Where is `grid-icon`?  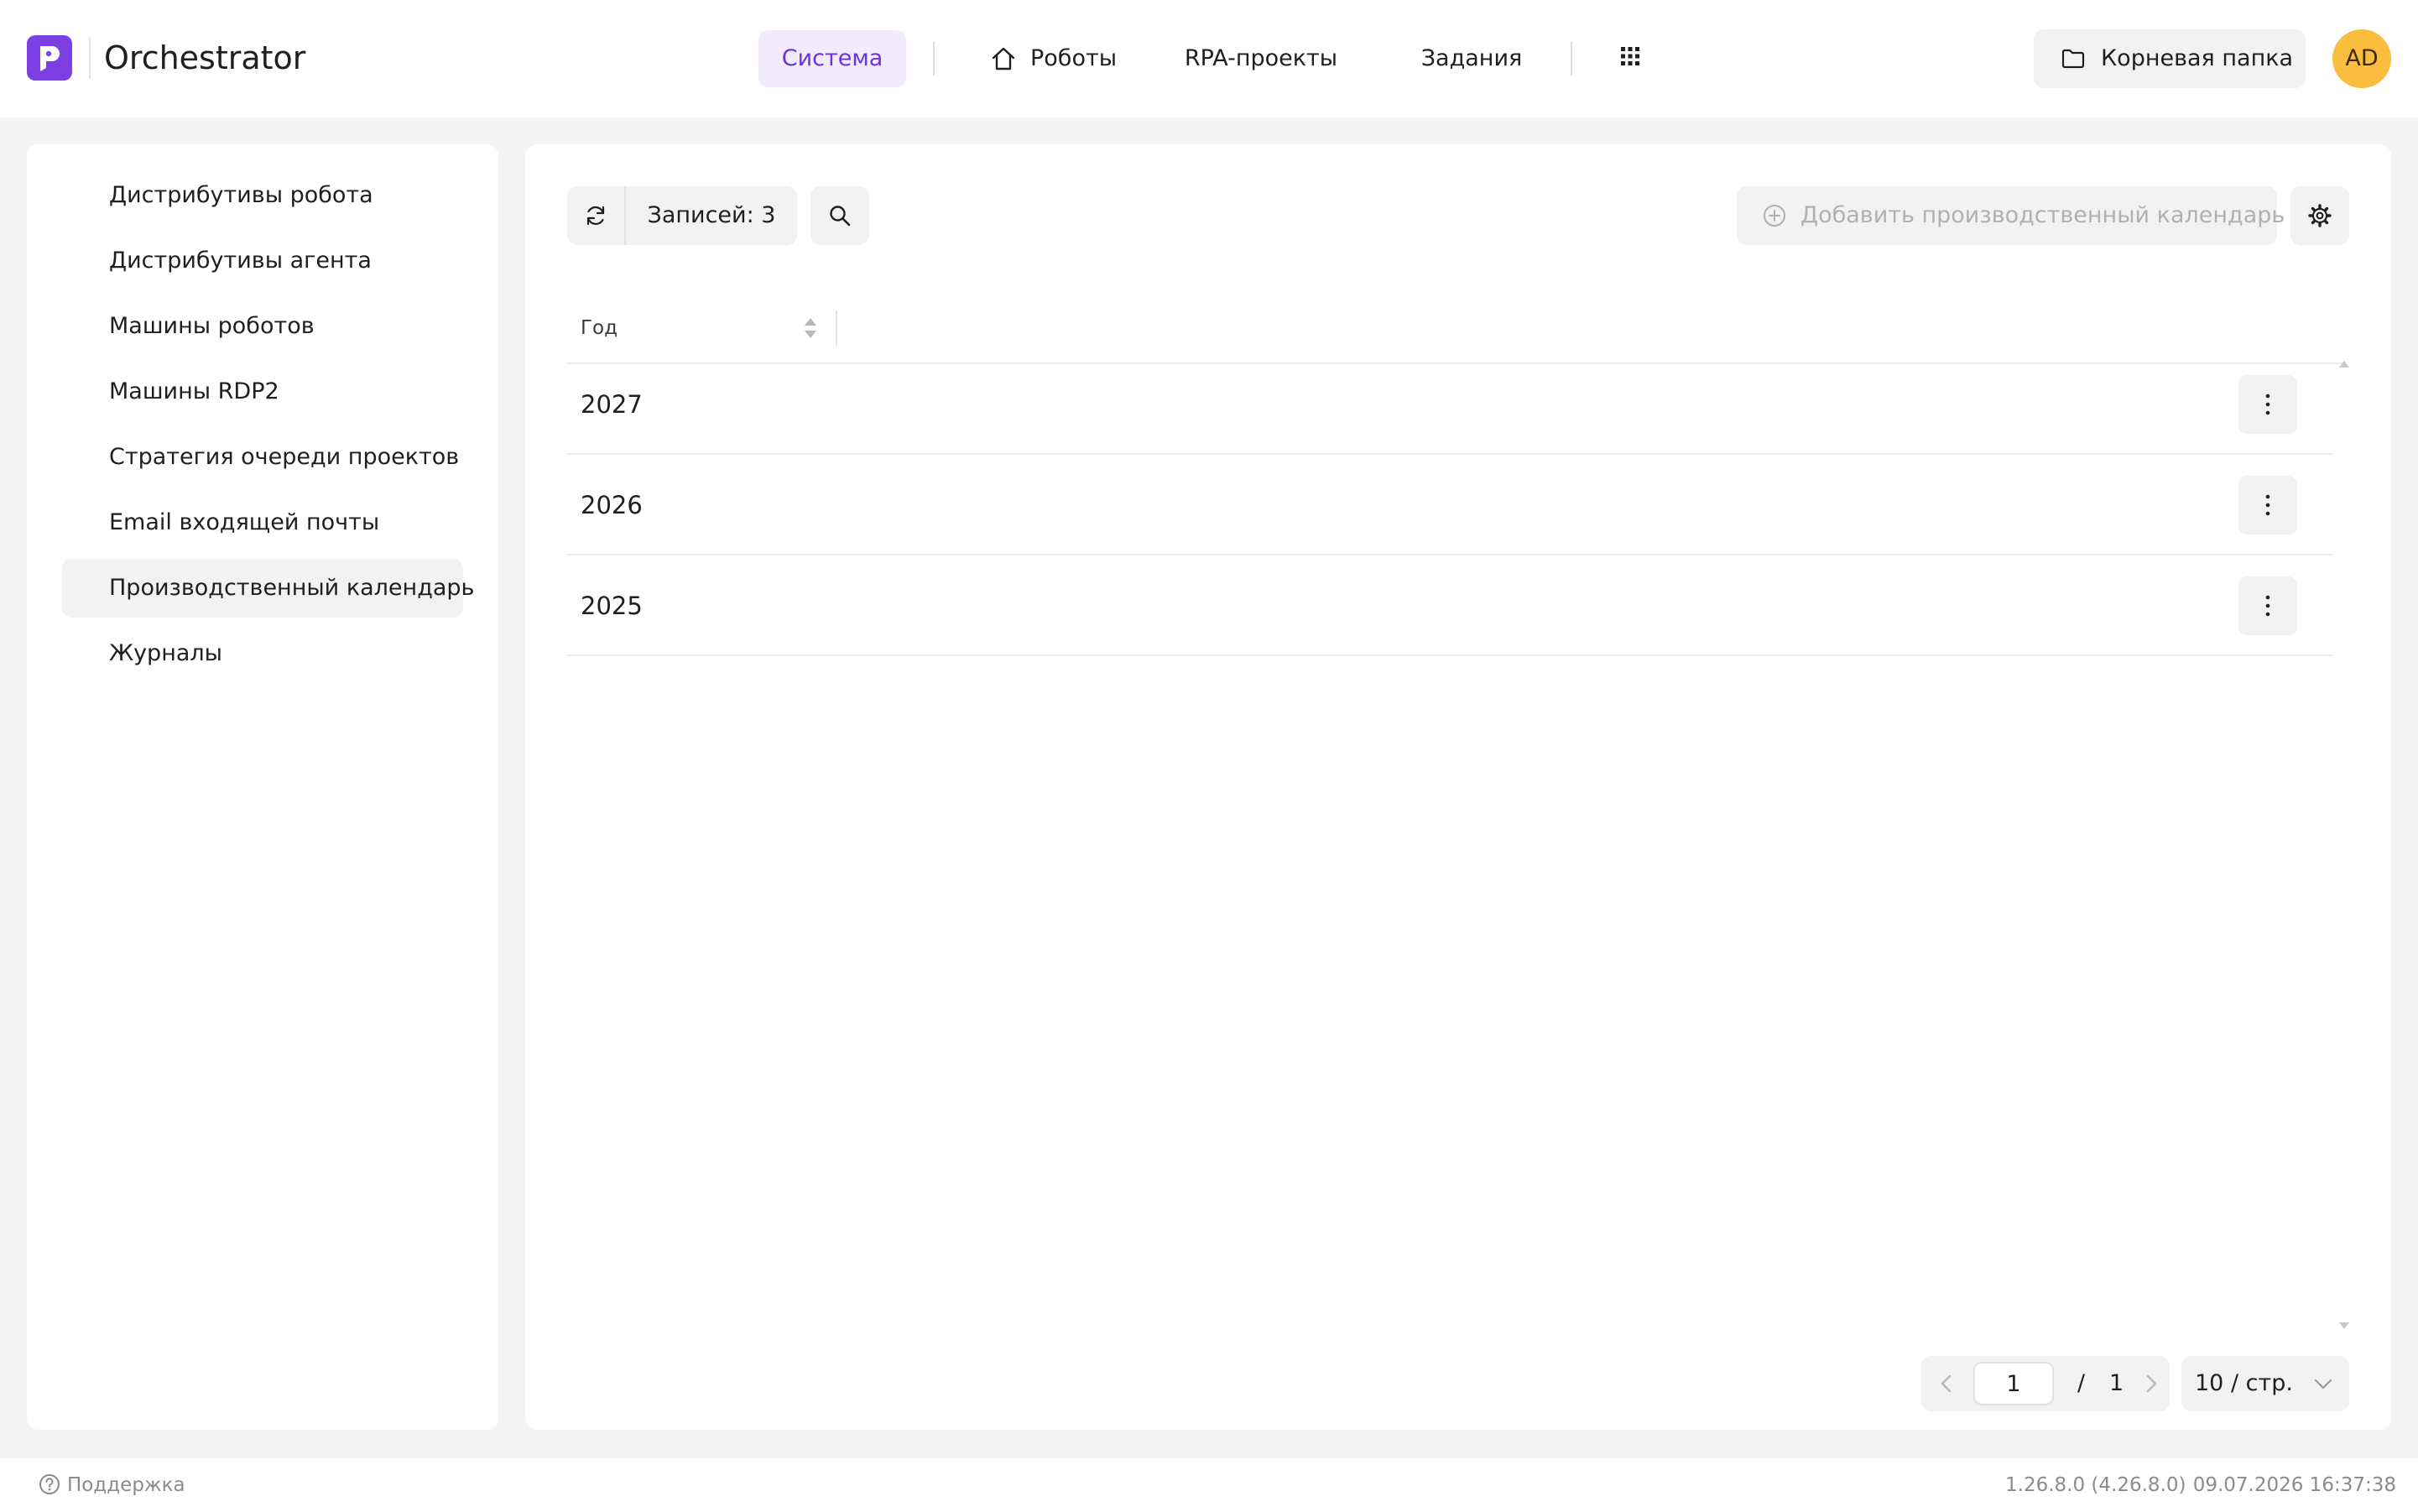 grid-icon is located at coordinates (1630, 56).